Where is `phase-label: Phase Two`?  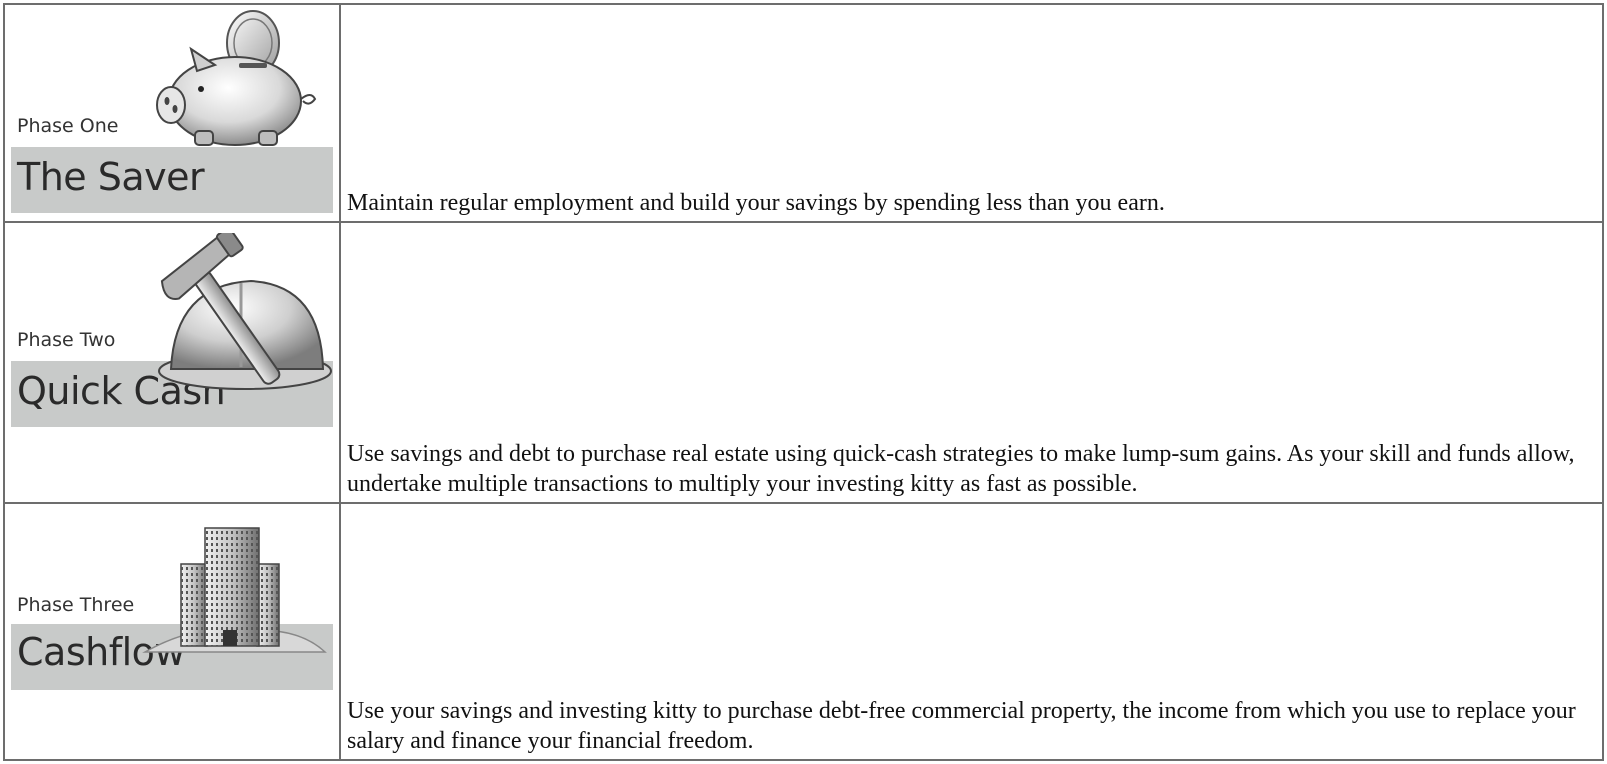
phase-label: Phase Two is located at coordinates (66, 340).